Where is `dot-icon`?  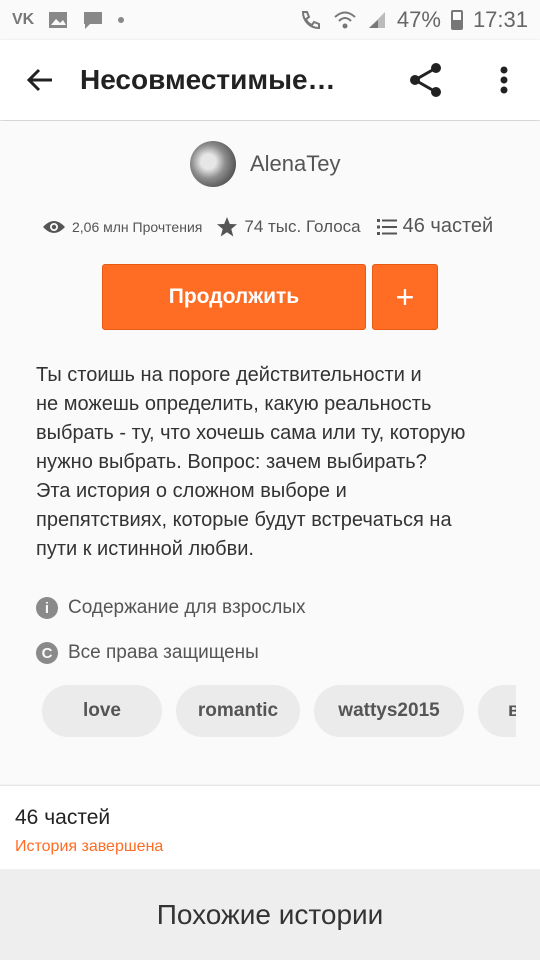 dot-icon is located at coordinates (121, 20).